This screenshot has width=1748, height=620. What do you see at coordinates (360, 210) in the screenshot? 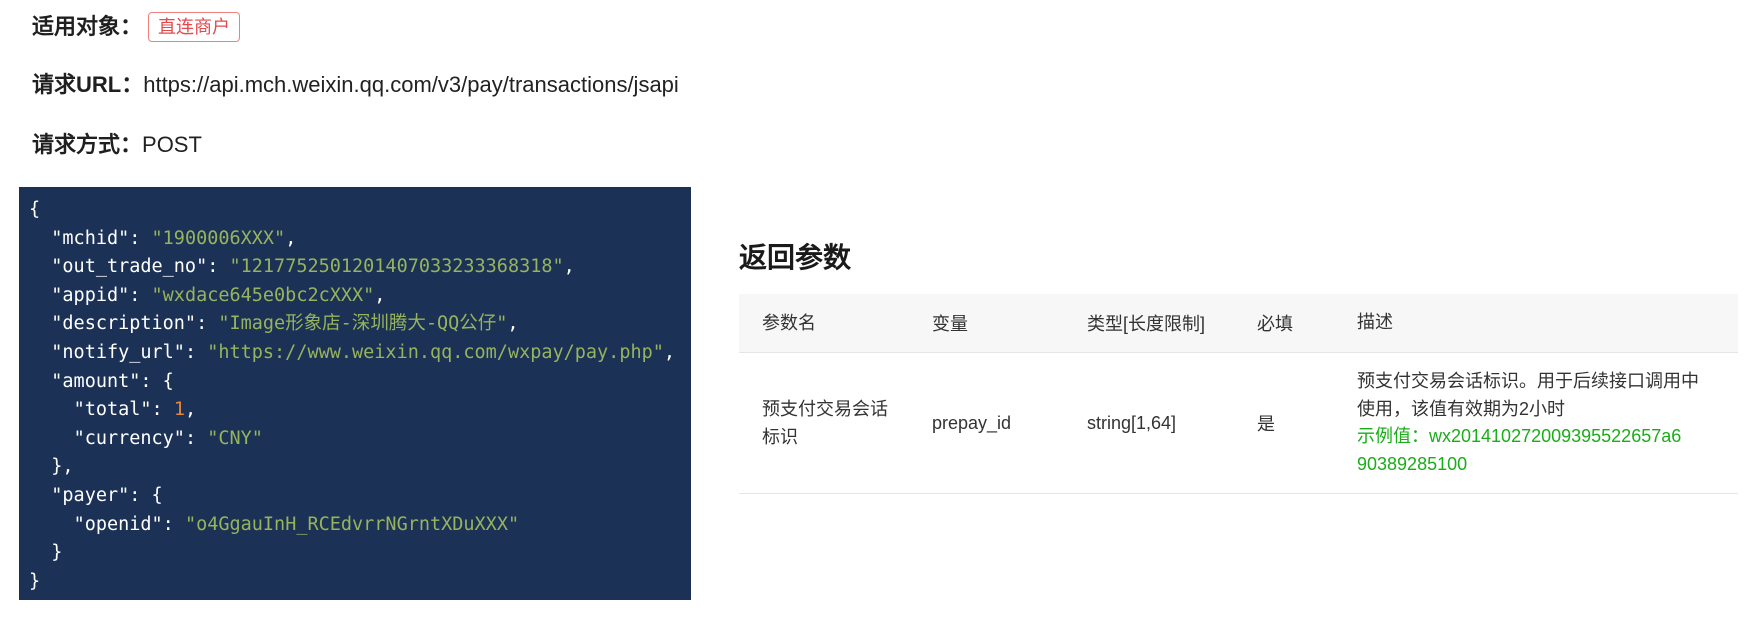
I see `code-line: {` at bounding box center [360, 210].